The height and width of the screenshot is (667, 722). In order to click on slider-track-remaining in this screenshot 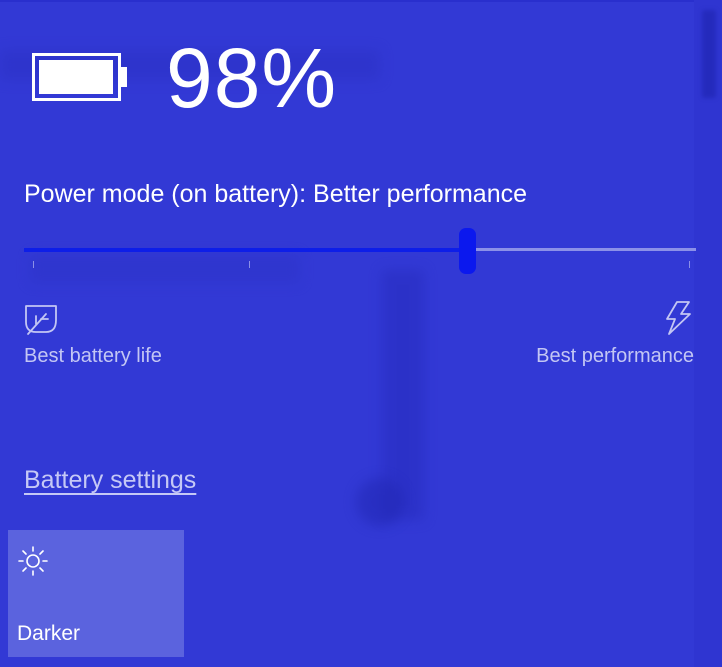, I will do `click(582, 249)`.